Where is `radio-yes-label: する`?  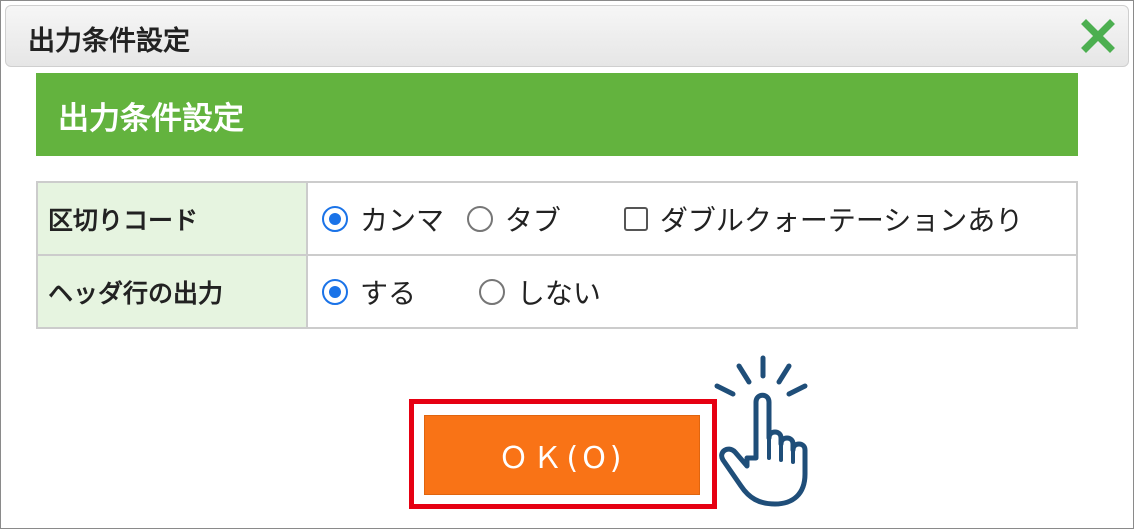 radio-yes-label: する is located at coordinates (388, 293).